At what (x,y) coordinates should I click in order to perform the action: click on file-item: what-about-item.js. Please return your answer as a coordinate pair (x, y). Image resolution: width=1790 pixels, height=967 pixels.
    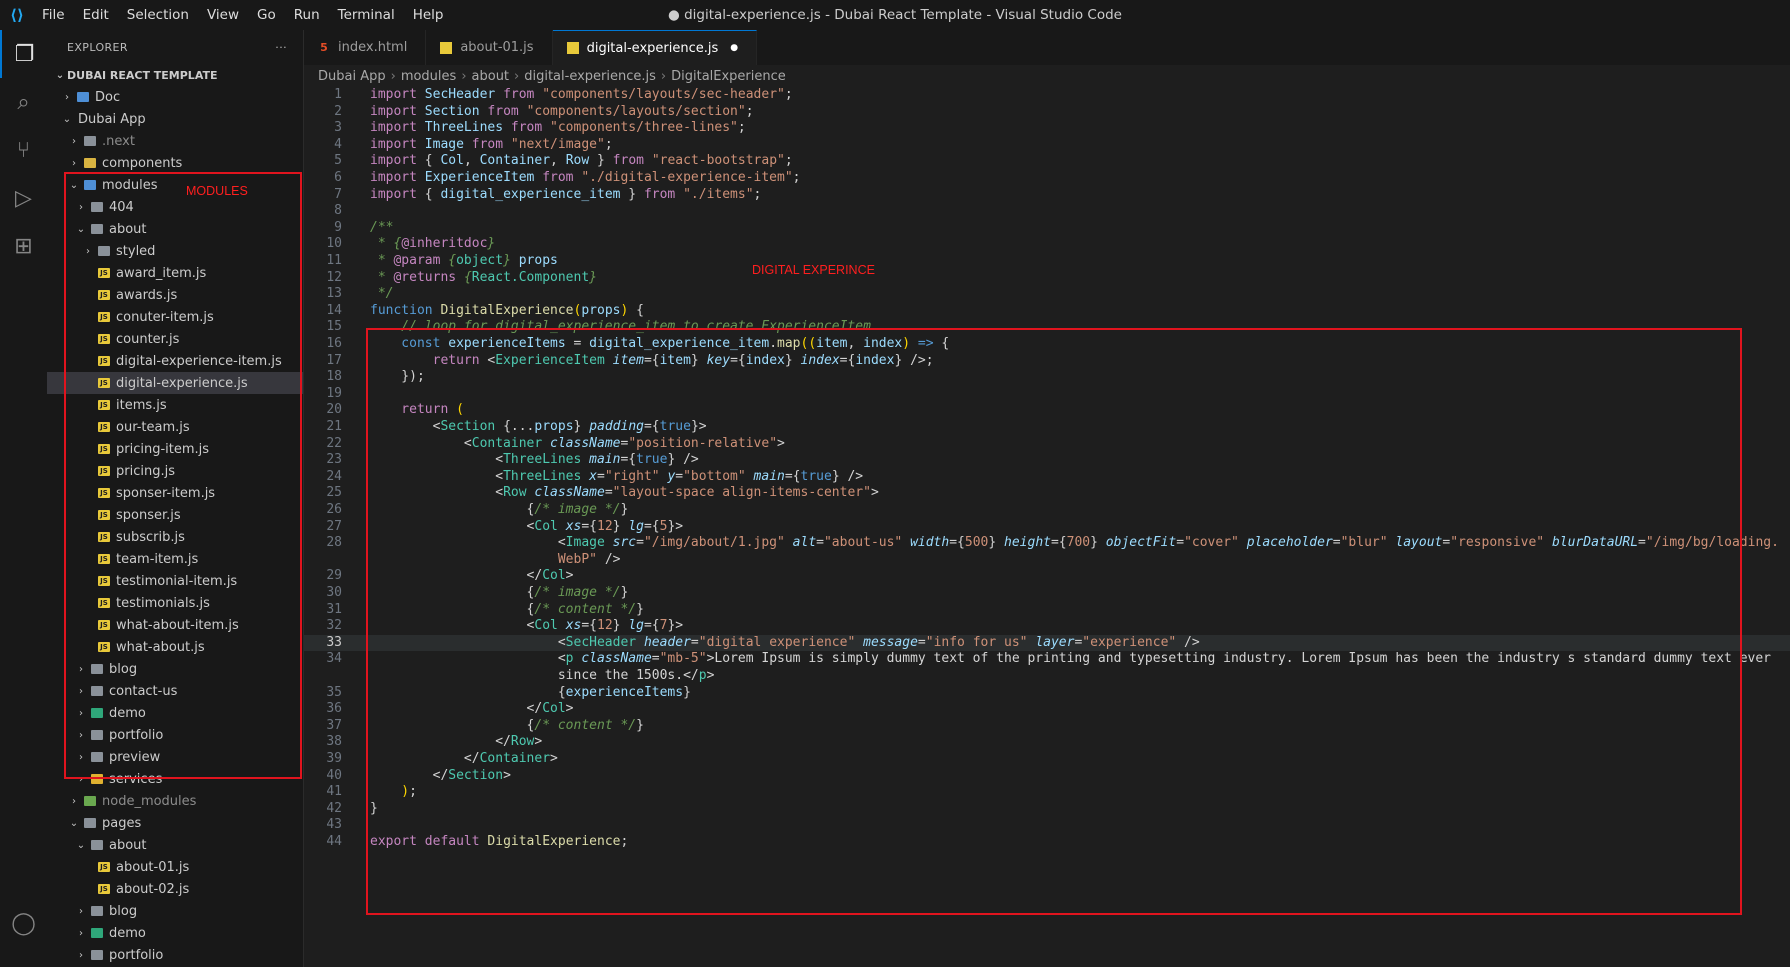
    Looking at the image, I should click on (175, 625).